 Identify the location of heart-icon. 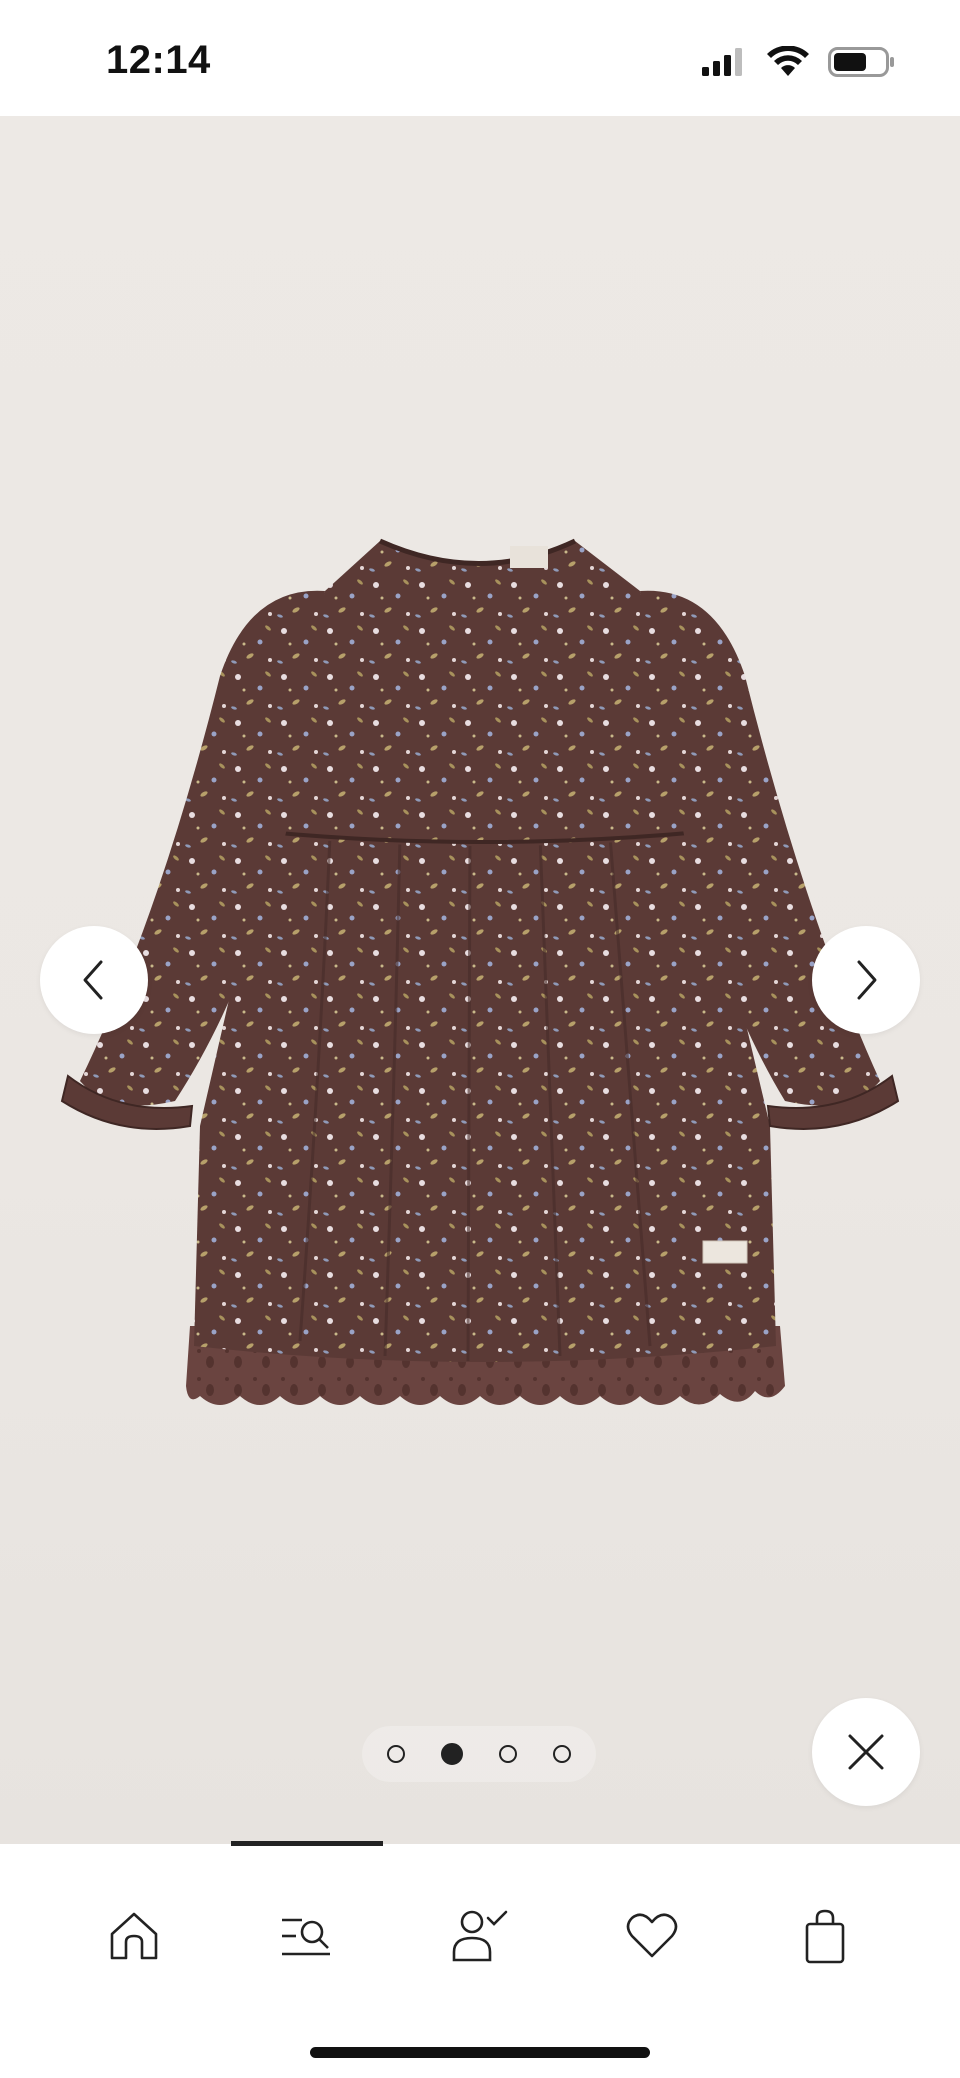
(652, 1935).